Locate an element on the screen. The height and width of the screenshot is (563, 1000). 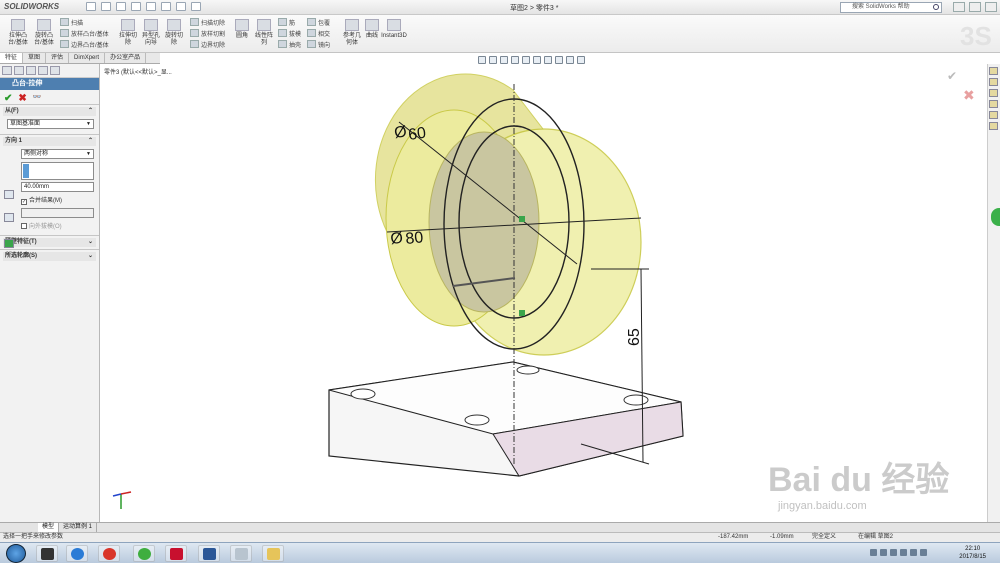
diameter-80-label: 80 is located at coordinates (415, 238).